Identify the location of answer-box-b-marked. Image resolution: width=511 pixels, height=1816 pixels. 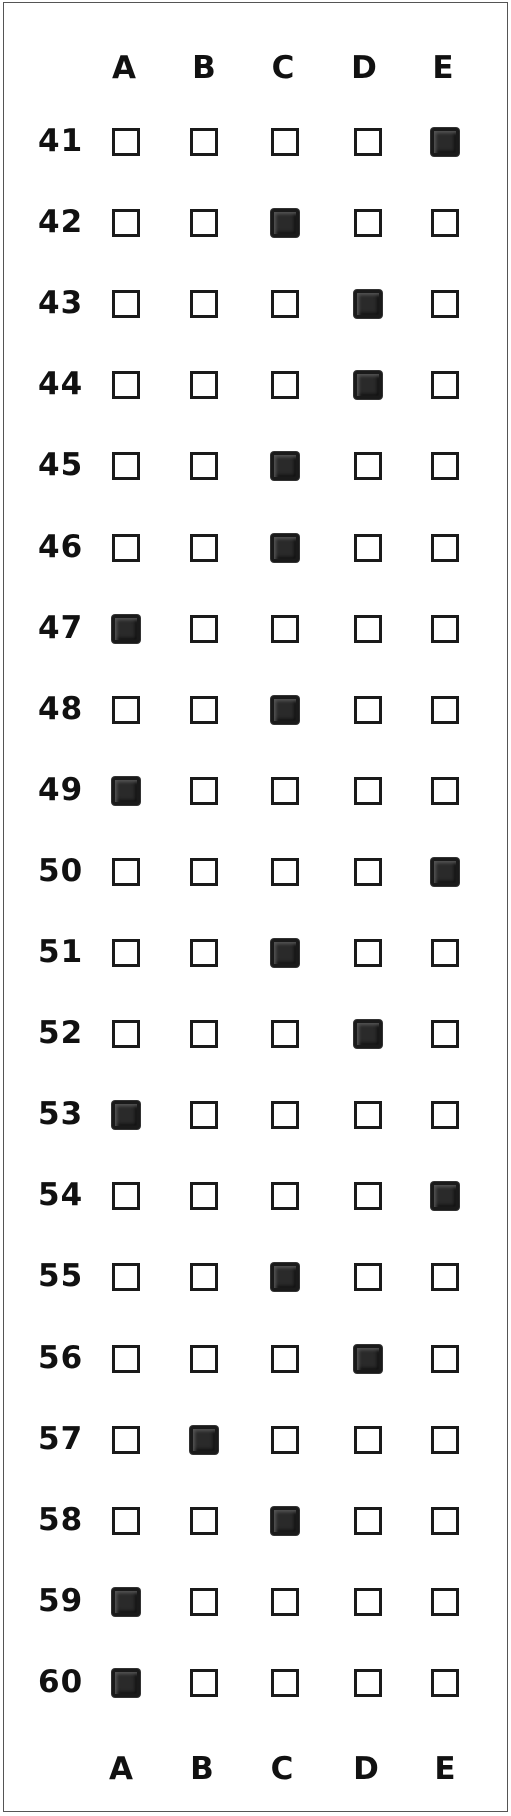
(204, 1439).